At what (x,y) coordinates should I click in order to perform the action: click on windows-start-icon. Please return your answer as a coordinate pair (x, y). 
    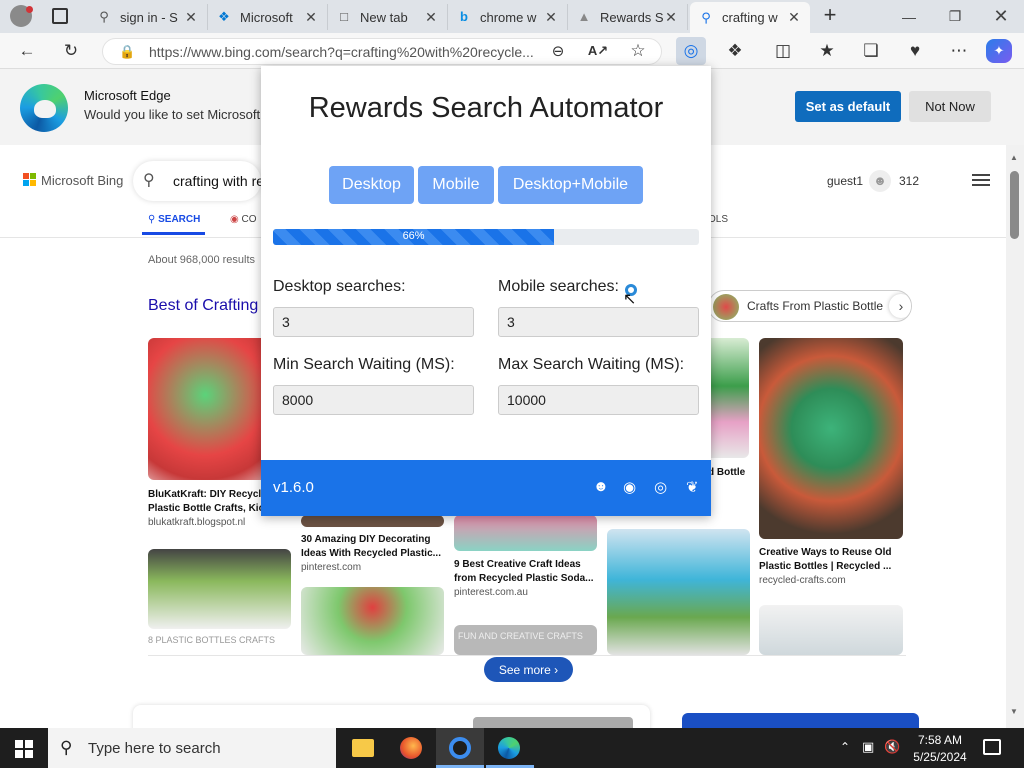
    Looking at the image, I should click on (24, 749).